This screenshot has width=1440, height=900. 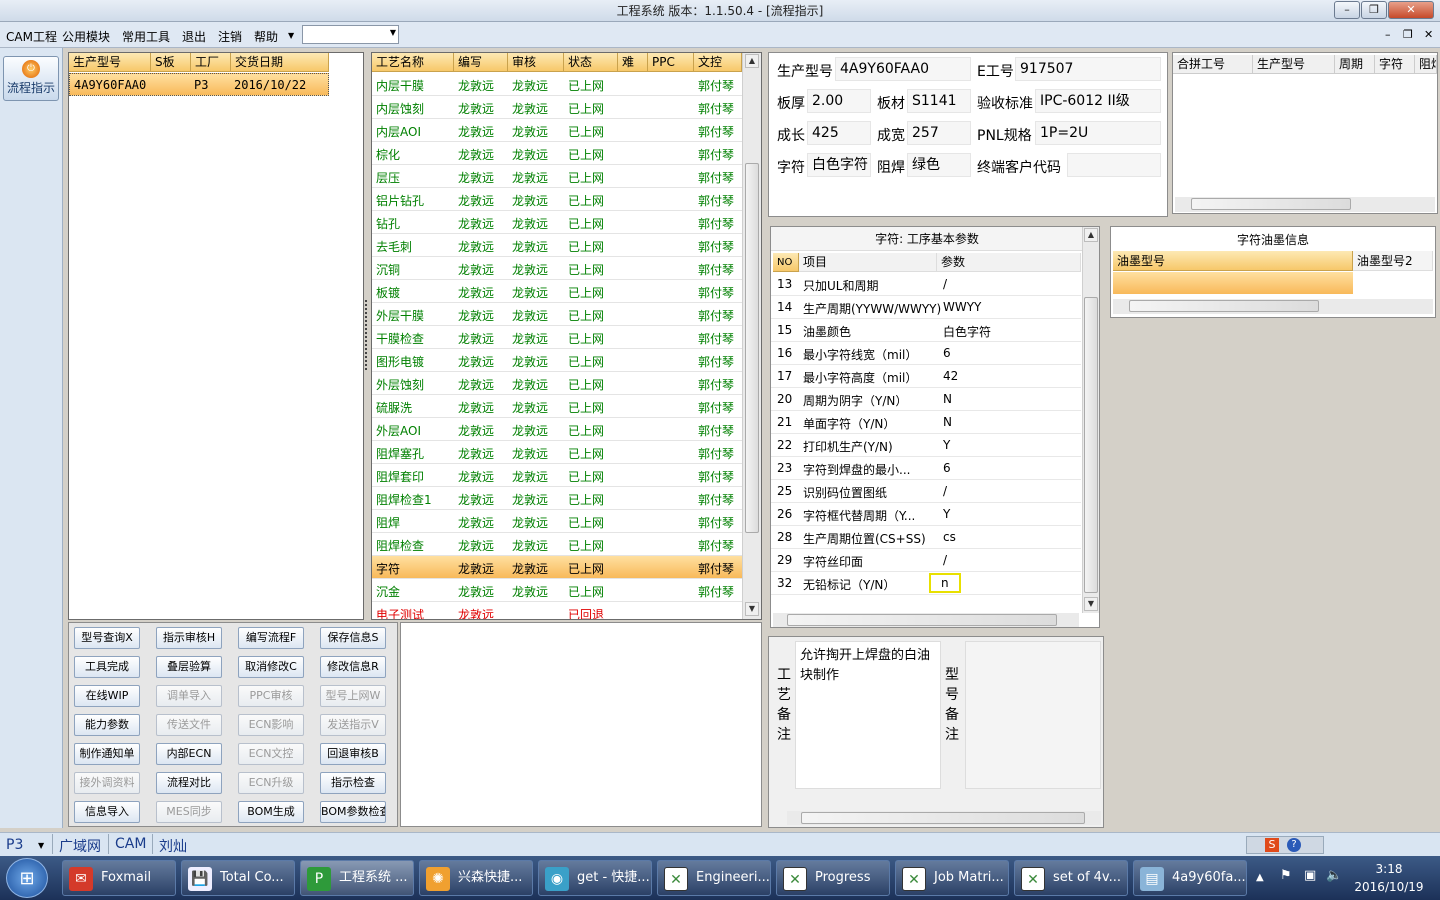 I want to click on merge-header-period: 周期, so click(x=1355, y=64).